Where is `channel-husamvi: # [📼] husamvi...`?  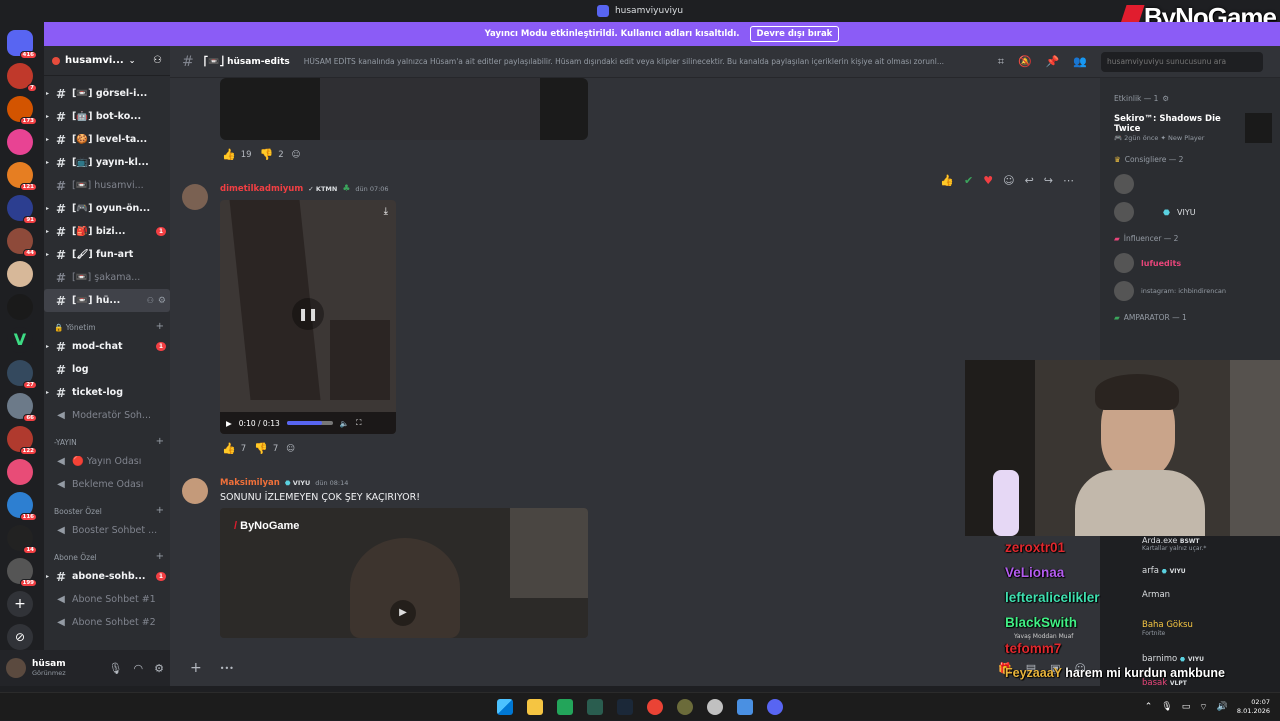
channel-husamvi: # [📼] husamvi... is located at coordinates (107, 185).